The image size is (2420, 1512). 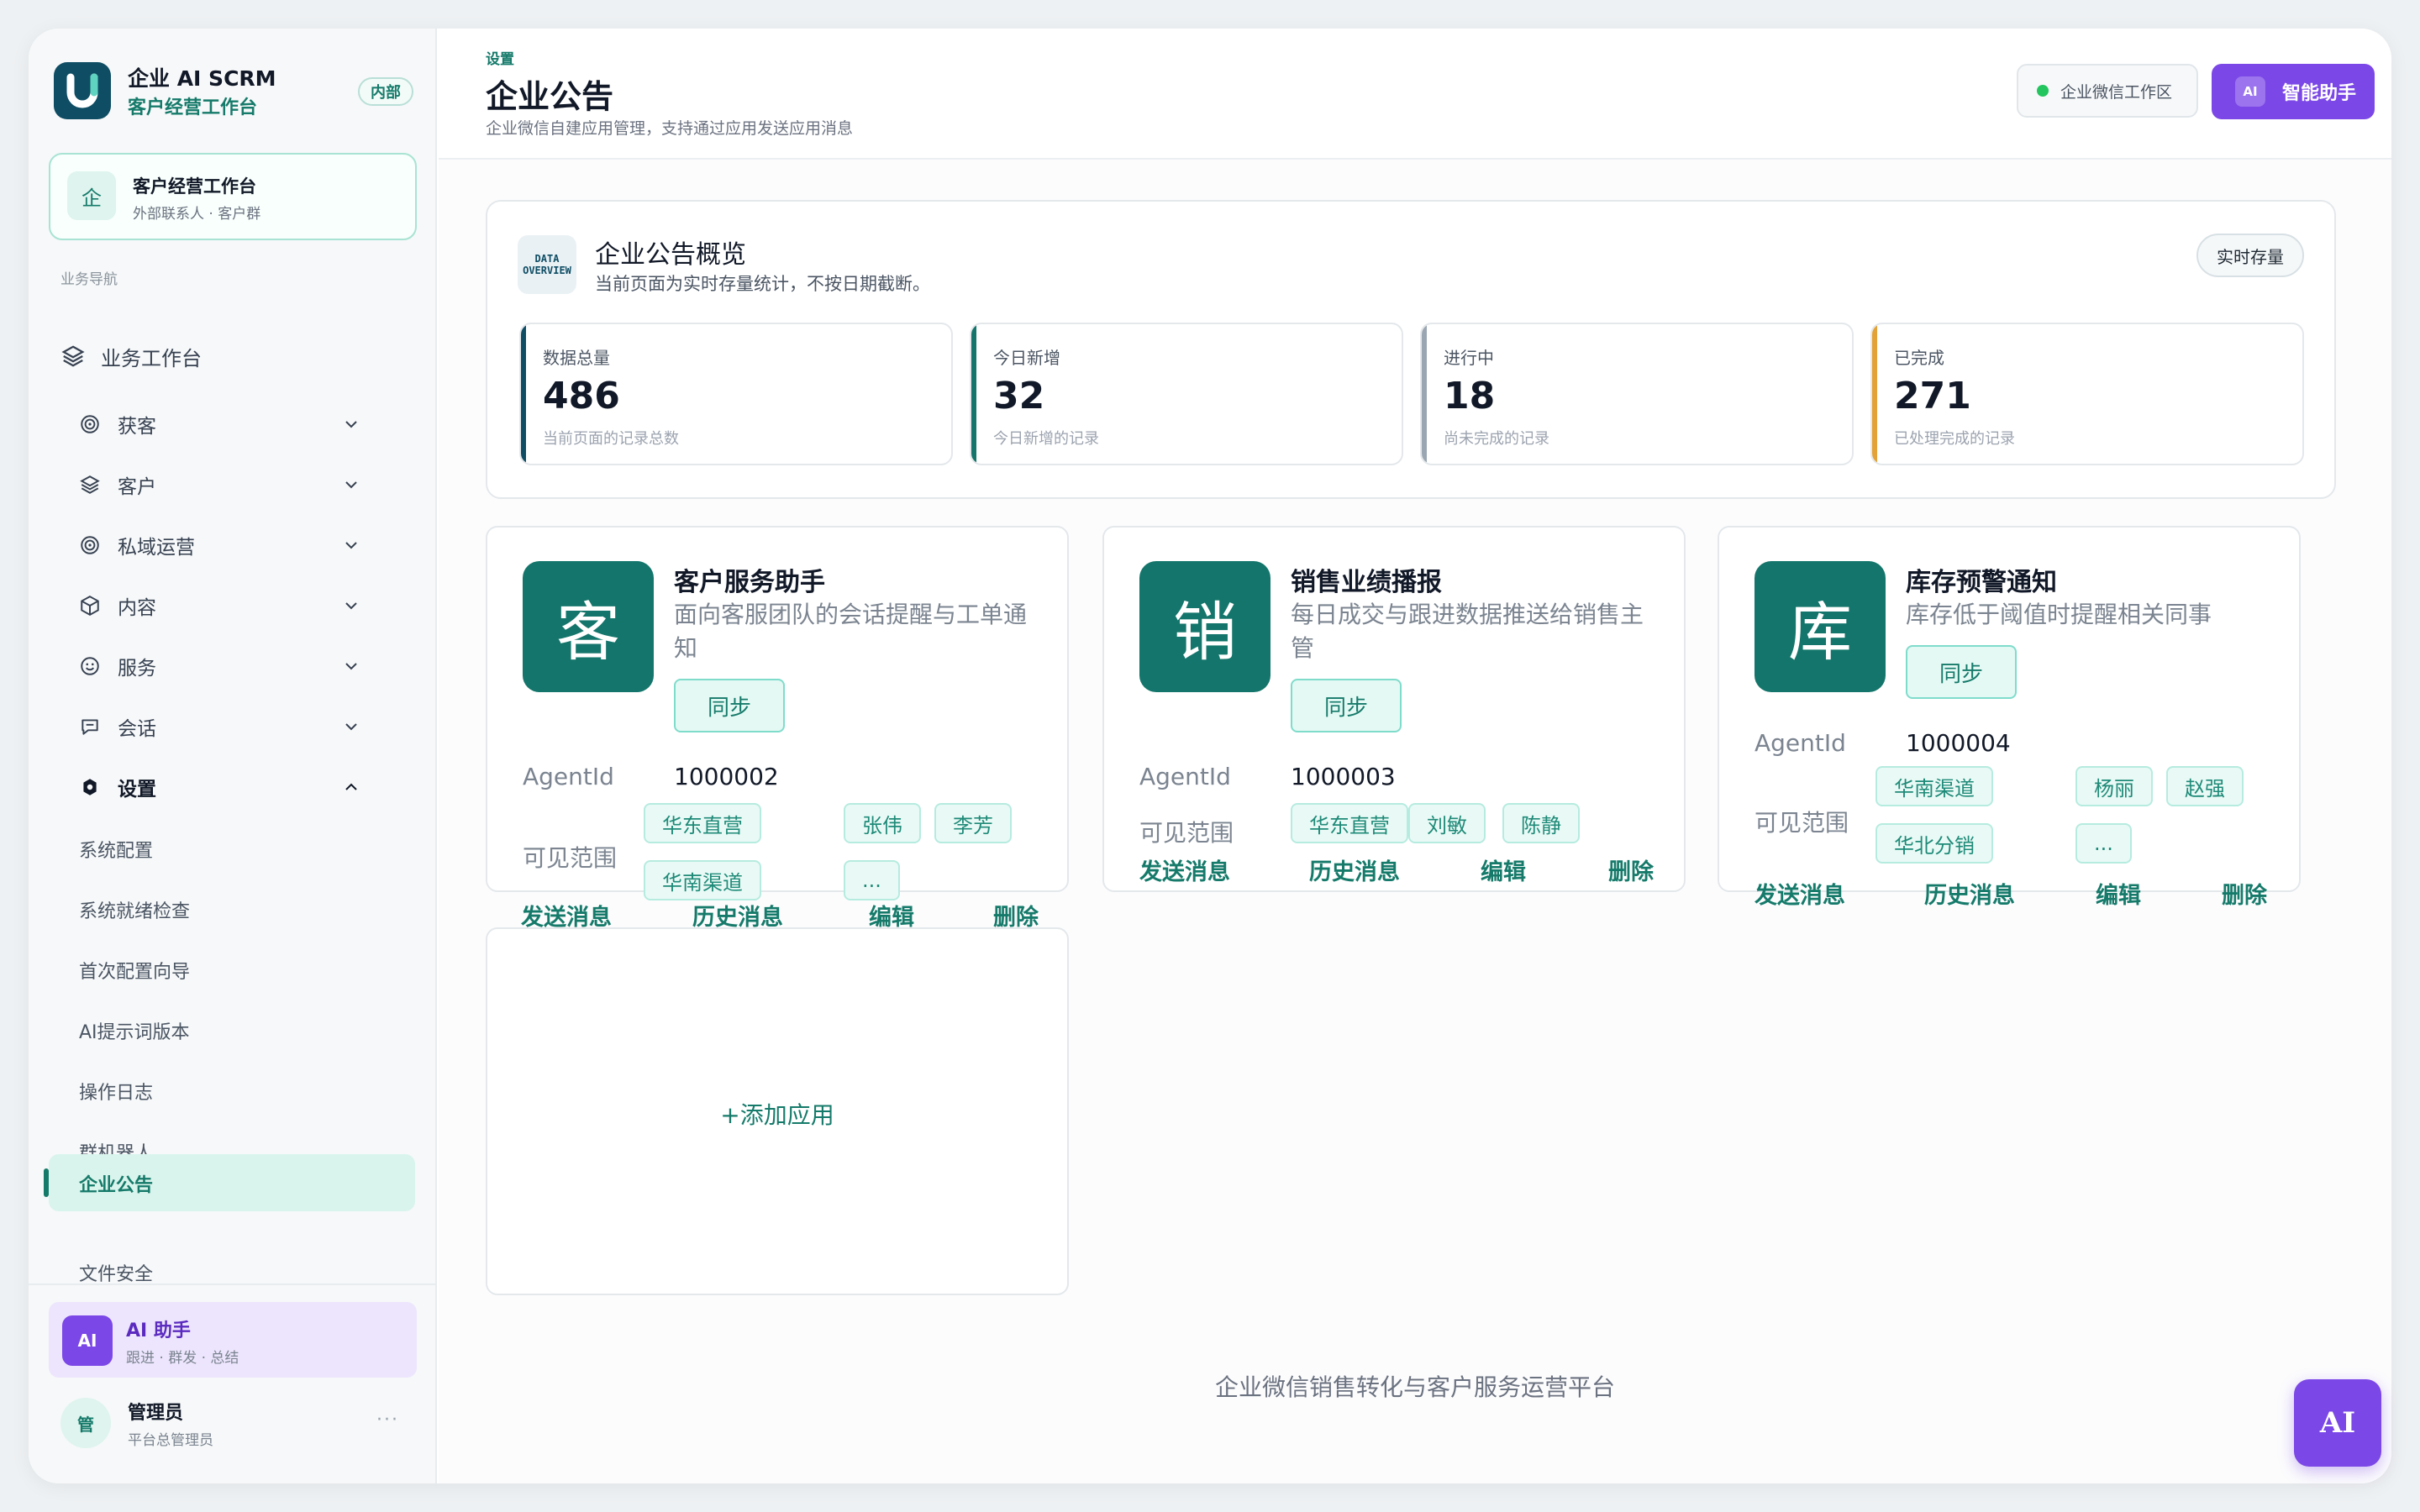 What do you see at coordinates (588, 626) in the screenshot?
I see `app-icon: 客` at bounding box center [588, 626].